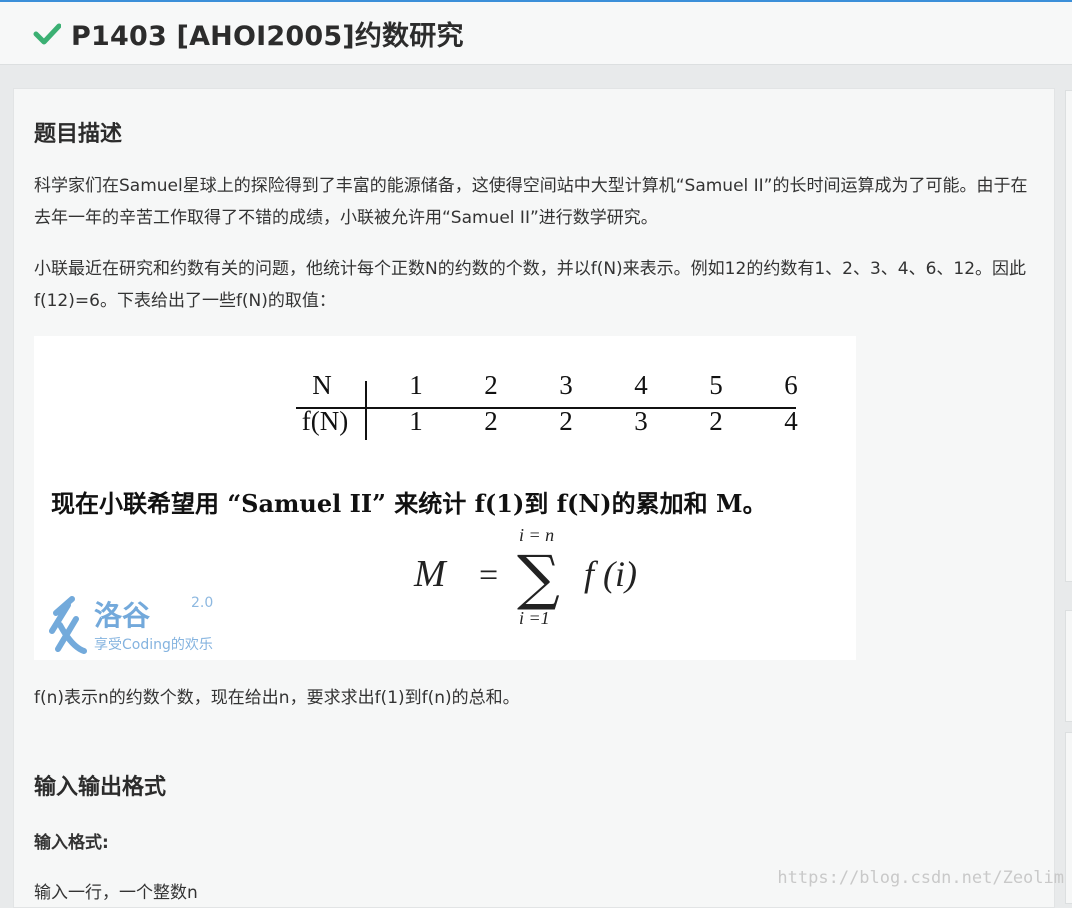 The width and height of the screenshot is (1072, 908). What do you see at coordinates (534, 617) in the screenshot?
I see `formula-lower-bound: i =1` at bounding box center [534, 617].